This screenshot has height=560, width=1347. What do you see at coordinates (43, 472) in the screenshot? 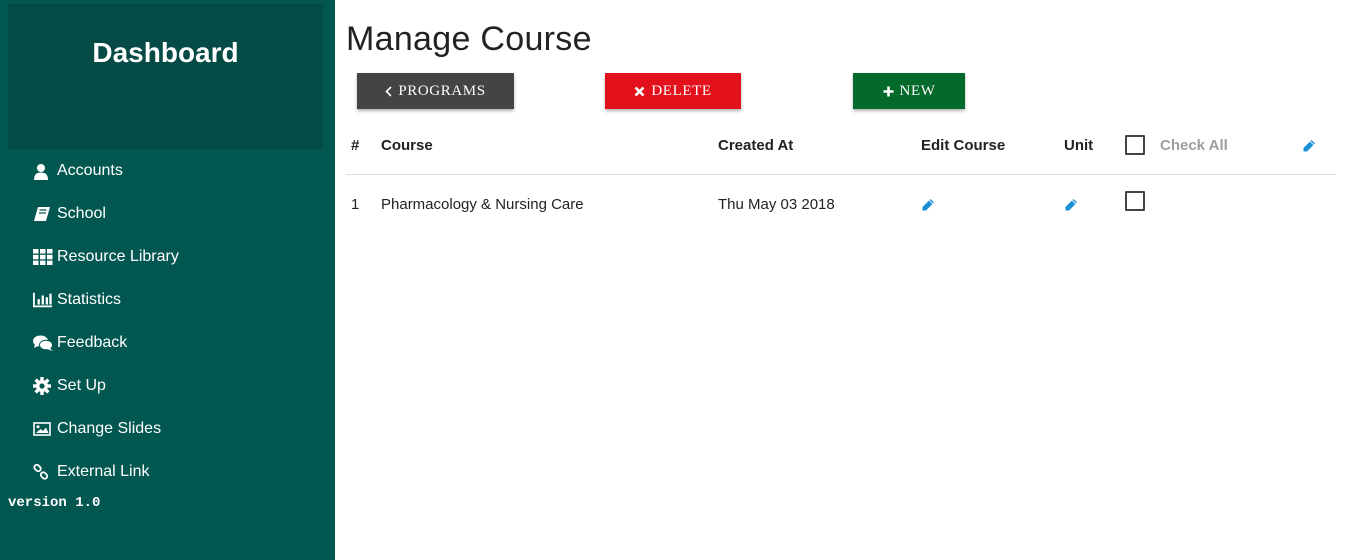
I see `link-icon` at bounding box center [43, 472].